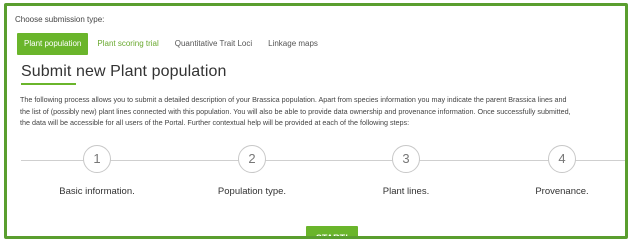  What do you see at coordinates (252, 191) in the screenshot?
I see `step-2-label: Population type.` at bounding box center [252, 191].